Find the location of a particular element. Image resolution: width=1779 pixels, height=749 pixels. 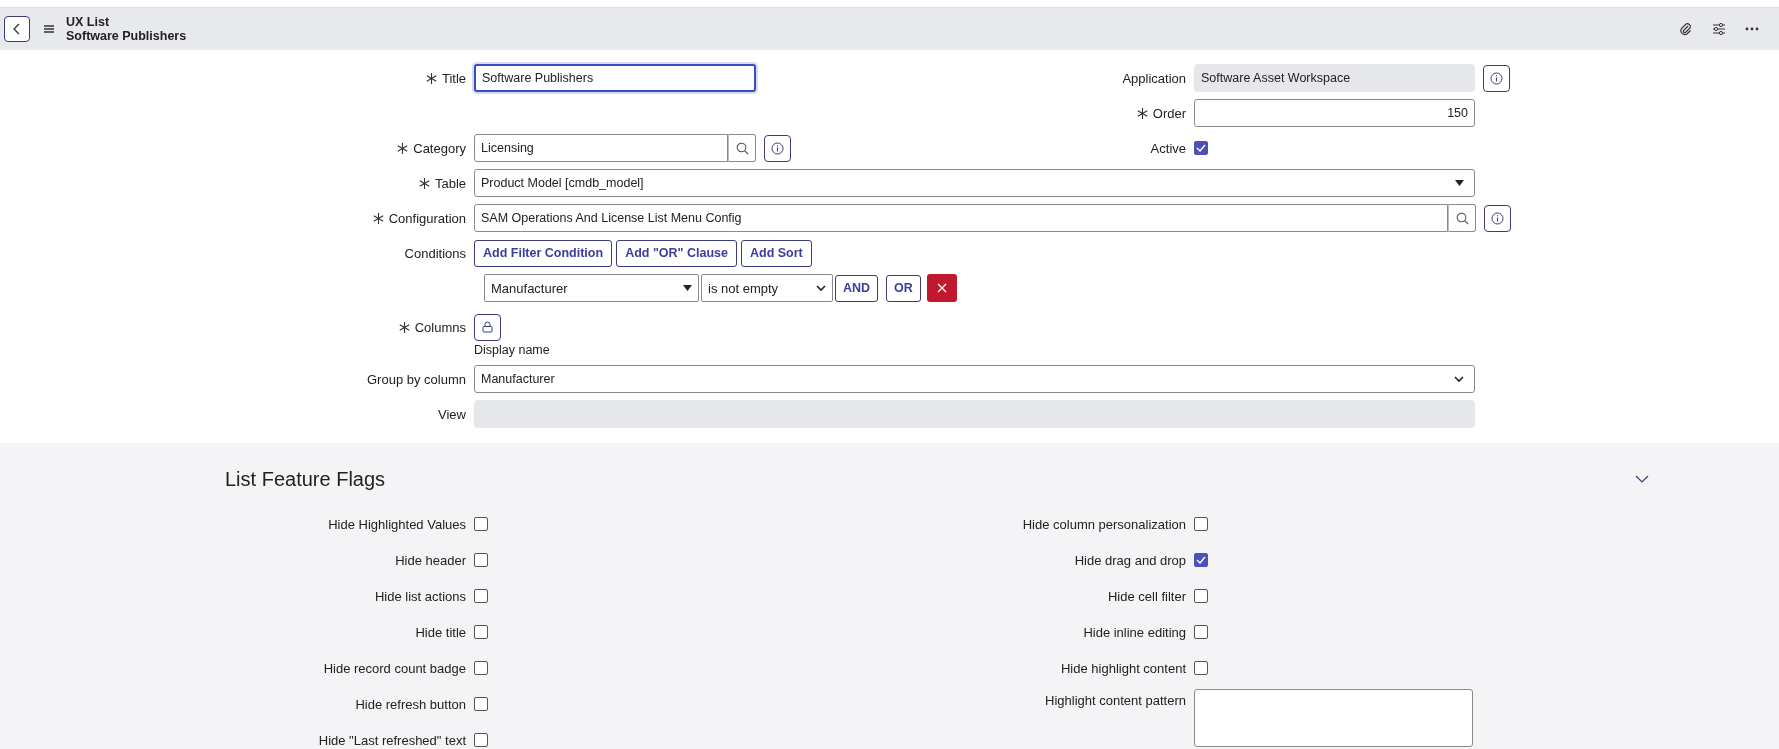

flag-label: Hide cell filter is located at coordinates (1146, 596).